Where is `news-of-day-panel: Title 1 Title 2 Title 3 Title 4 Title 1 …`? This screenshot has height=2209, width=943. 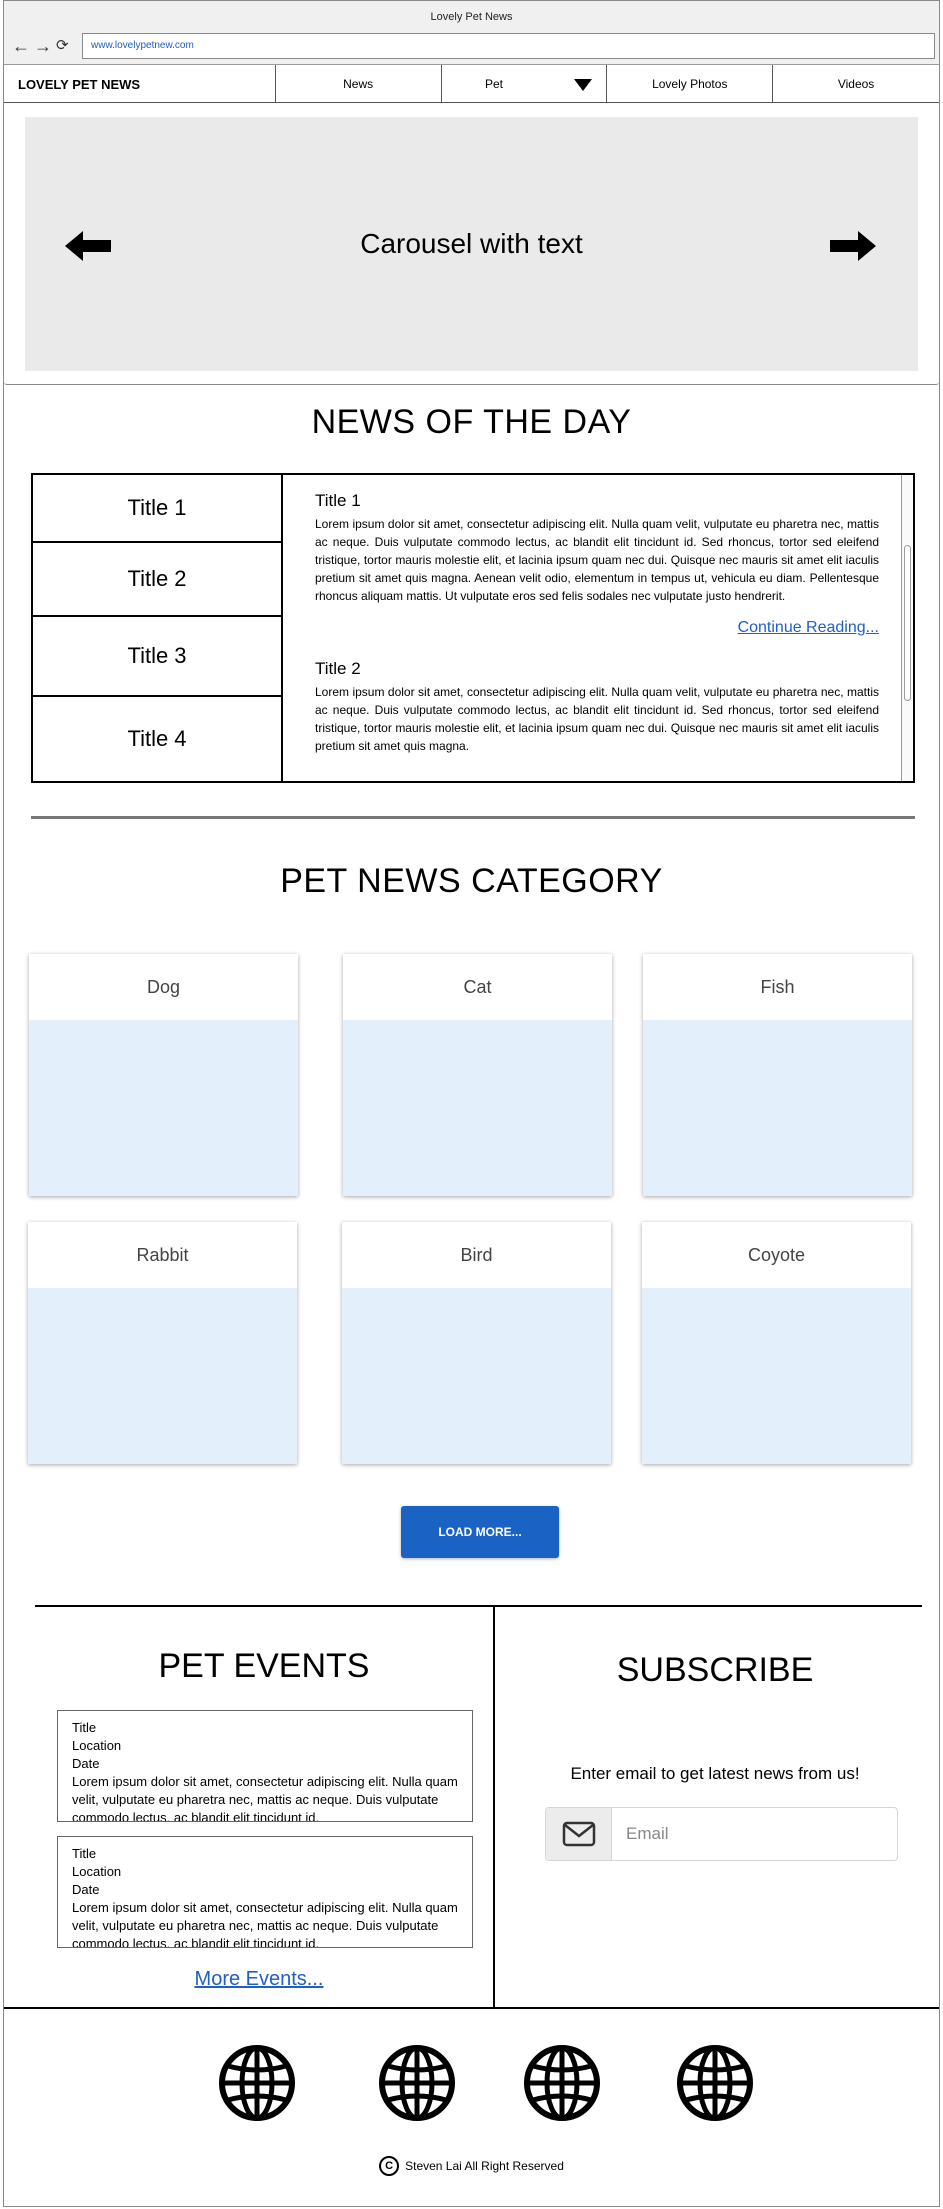
news-of-day-panel: Title 1 Title 2 Title 3 Title 4 Title 1 … is located at coordinates (473, 628).